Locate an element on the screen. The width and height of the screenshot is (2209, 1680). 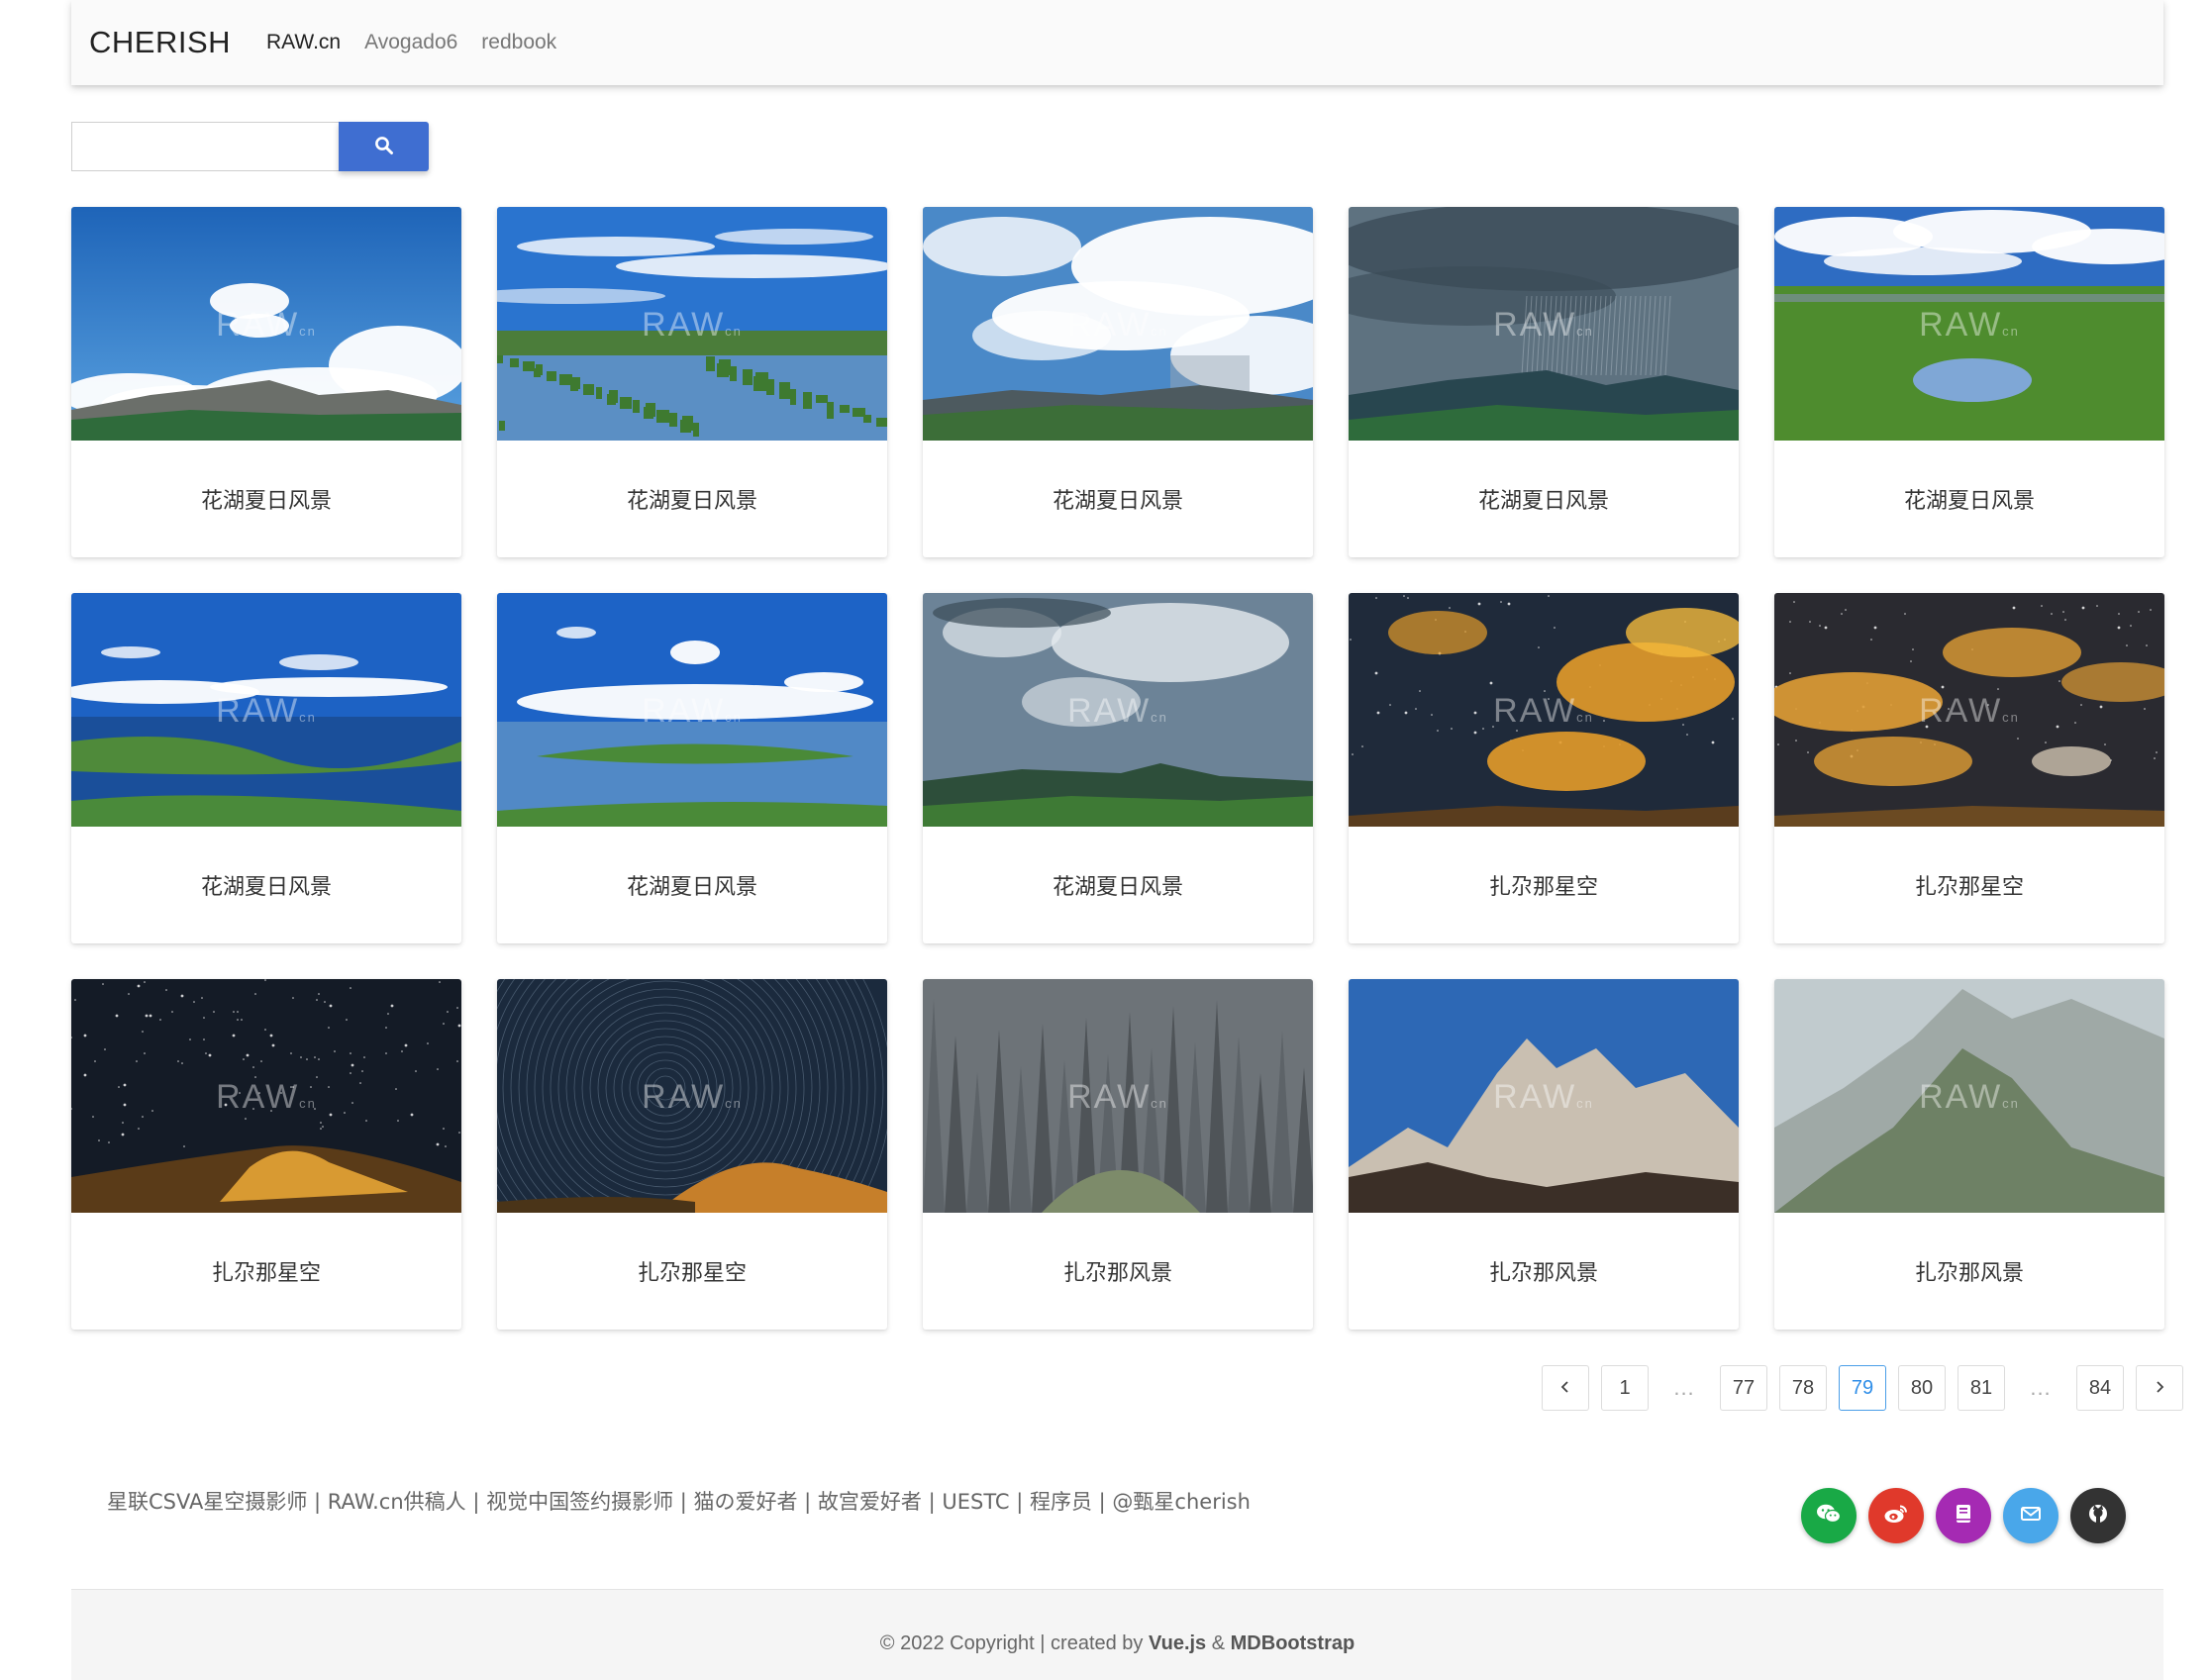
wechat-icon is located at coordinates (1829, 1516).